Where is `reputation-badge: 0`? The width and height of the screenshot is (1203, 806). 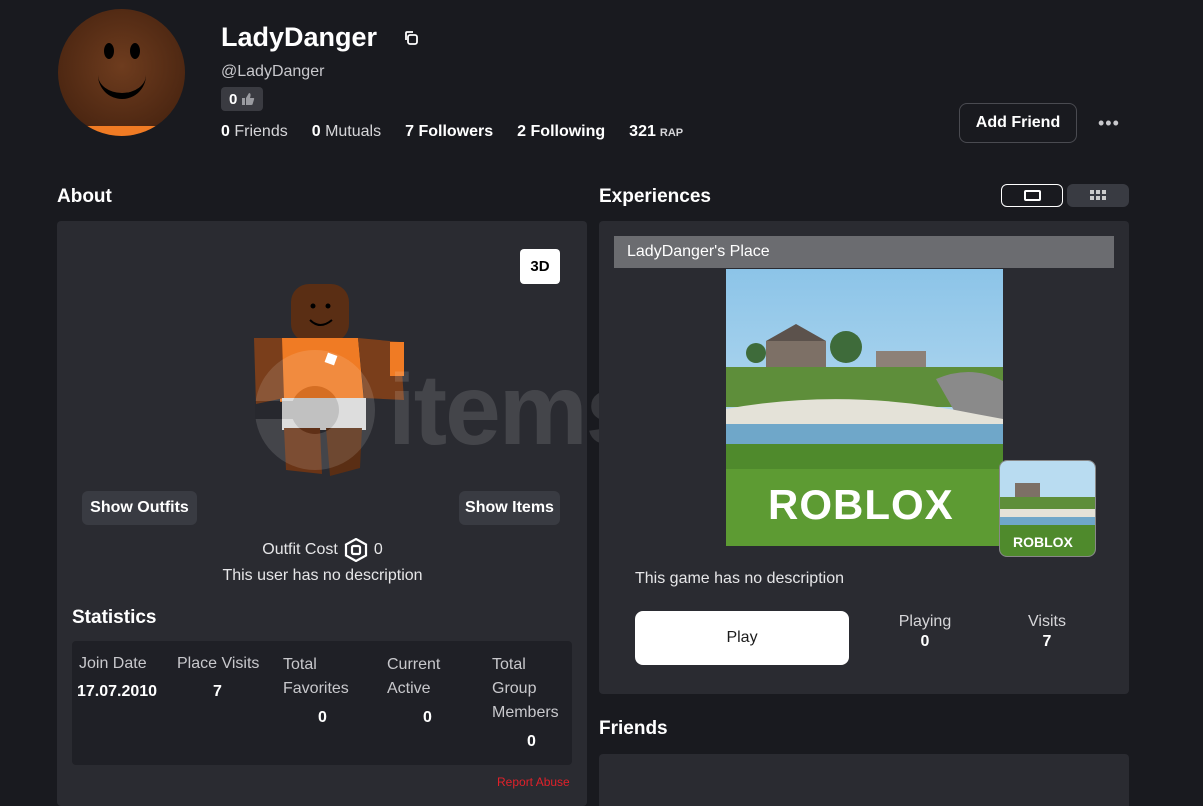
reputation-badge: 0 is located at coordinates (242, 99).